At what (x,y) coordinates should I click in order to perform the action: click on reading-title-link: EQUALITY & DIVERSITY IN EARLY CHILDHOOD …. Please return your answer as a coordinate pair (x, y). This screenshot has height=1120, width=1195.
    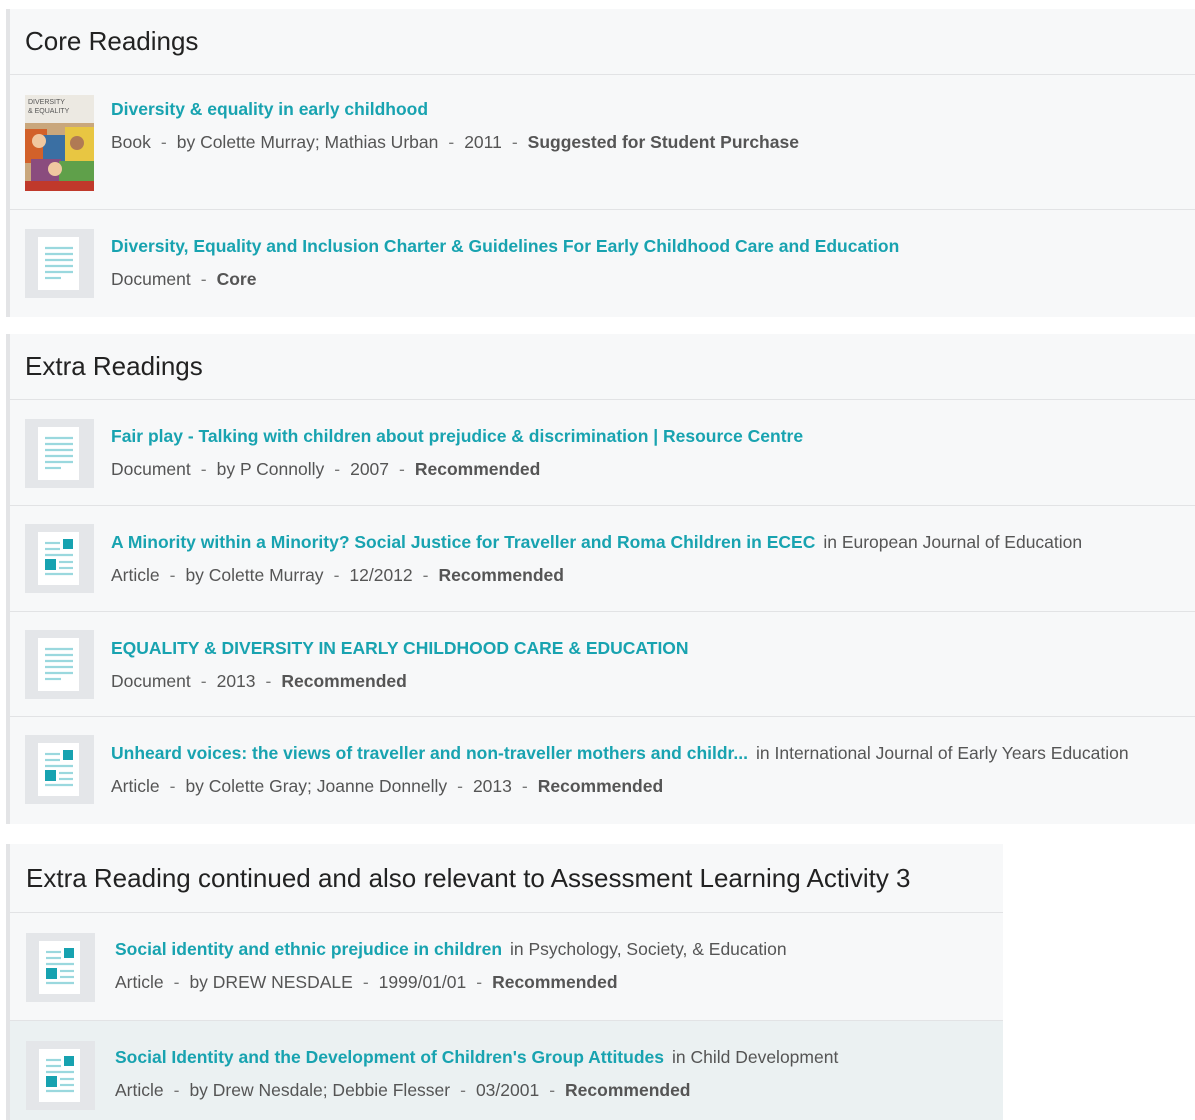
    Looking at the image, I should click on (400, 648).